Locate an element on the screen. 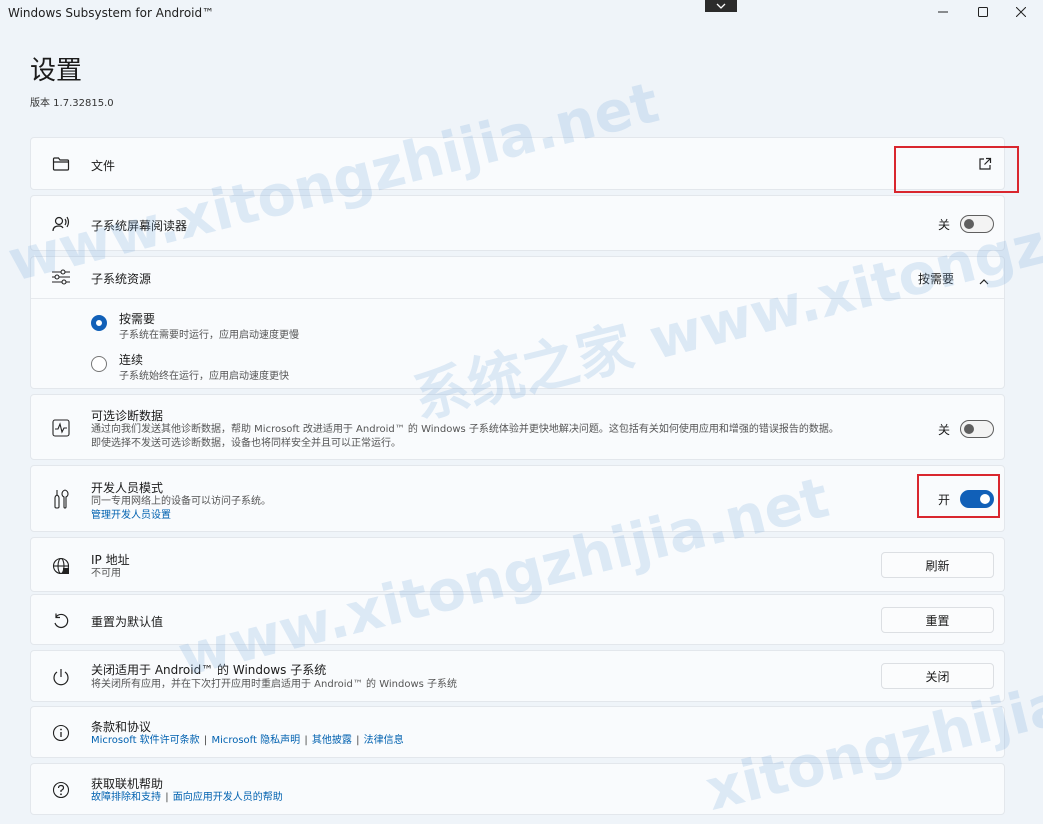  troubleshoot-link: 故障排除和支持 is located at coordinates (126, 797).